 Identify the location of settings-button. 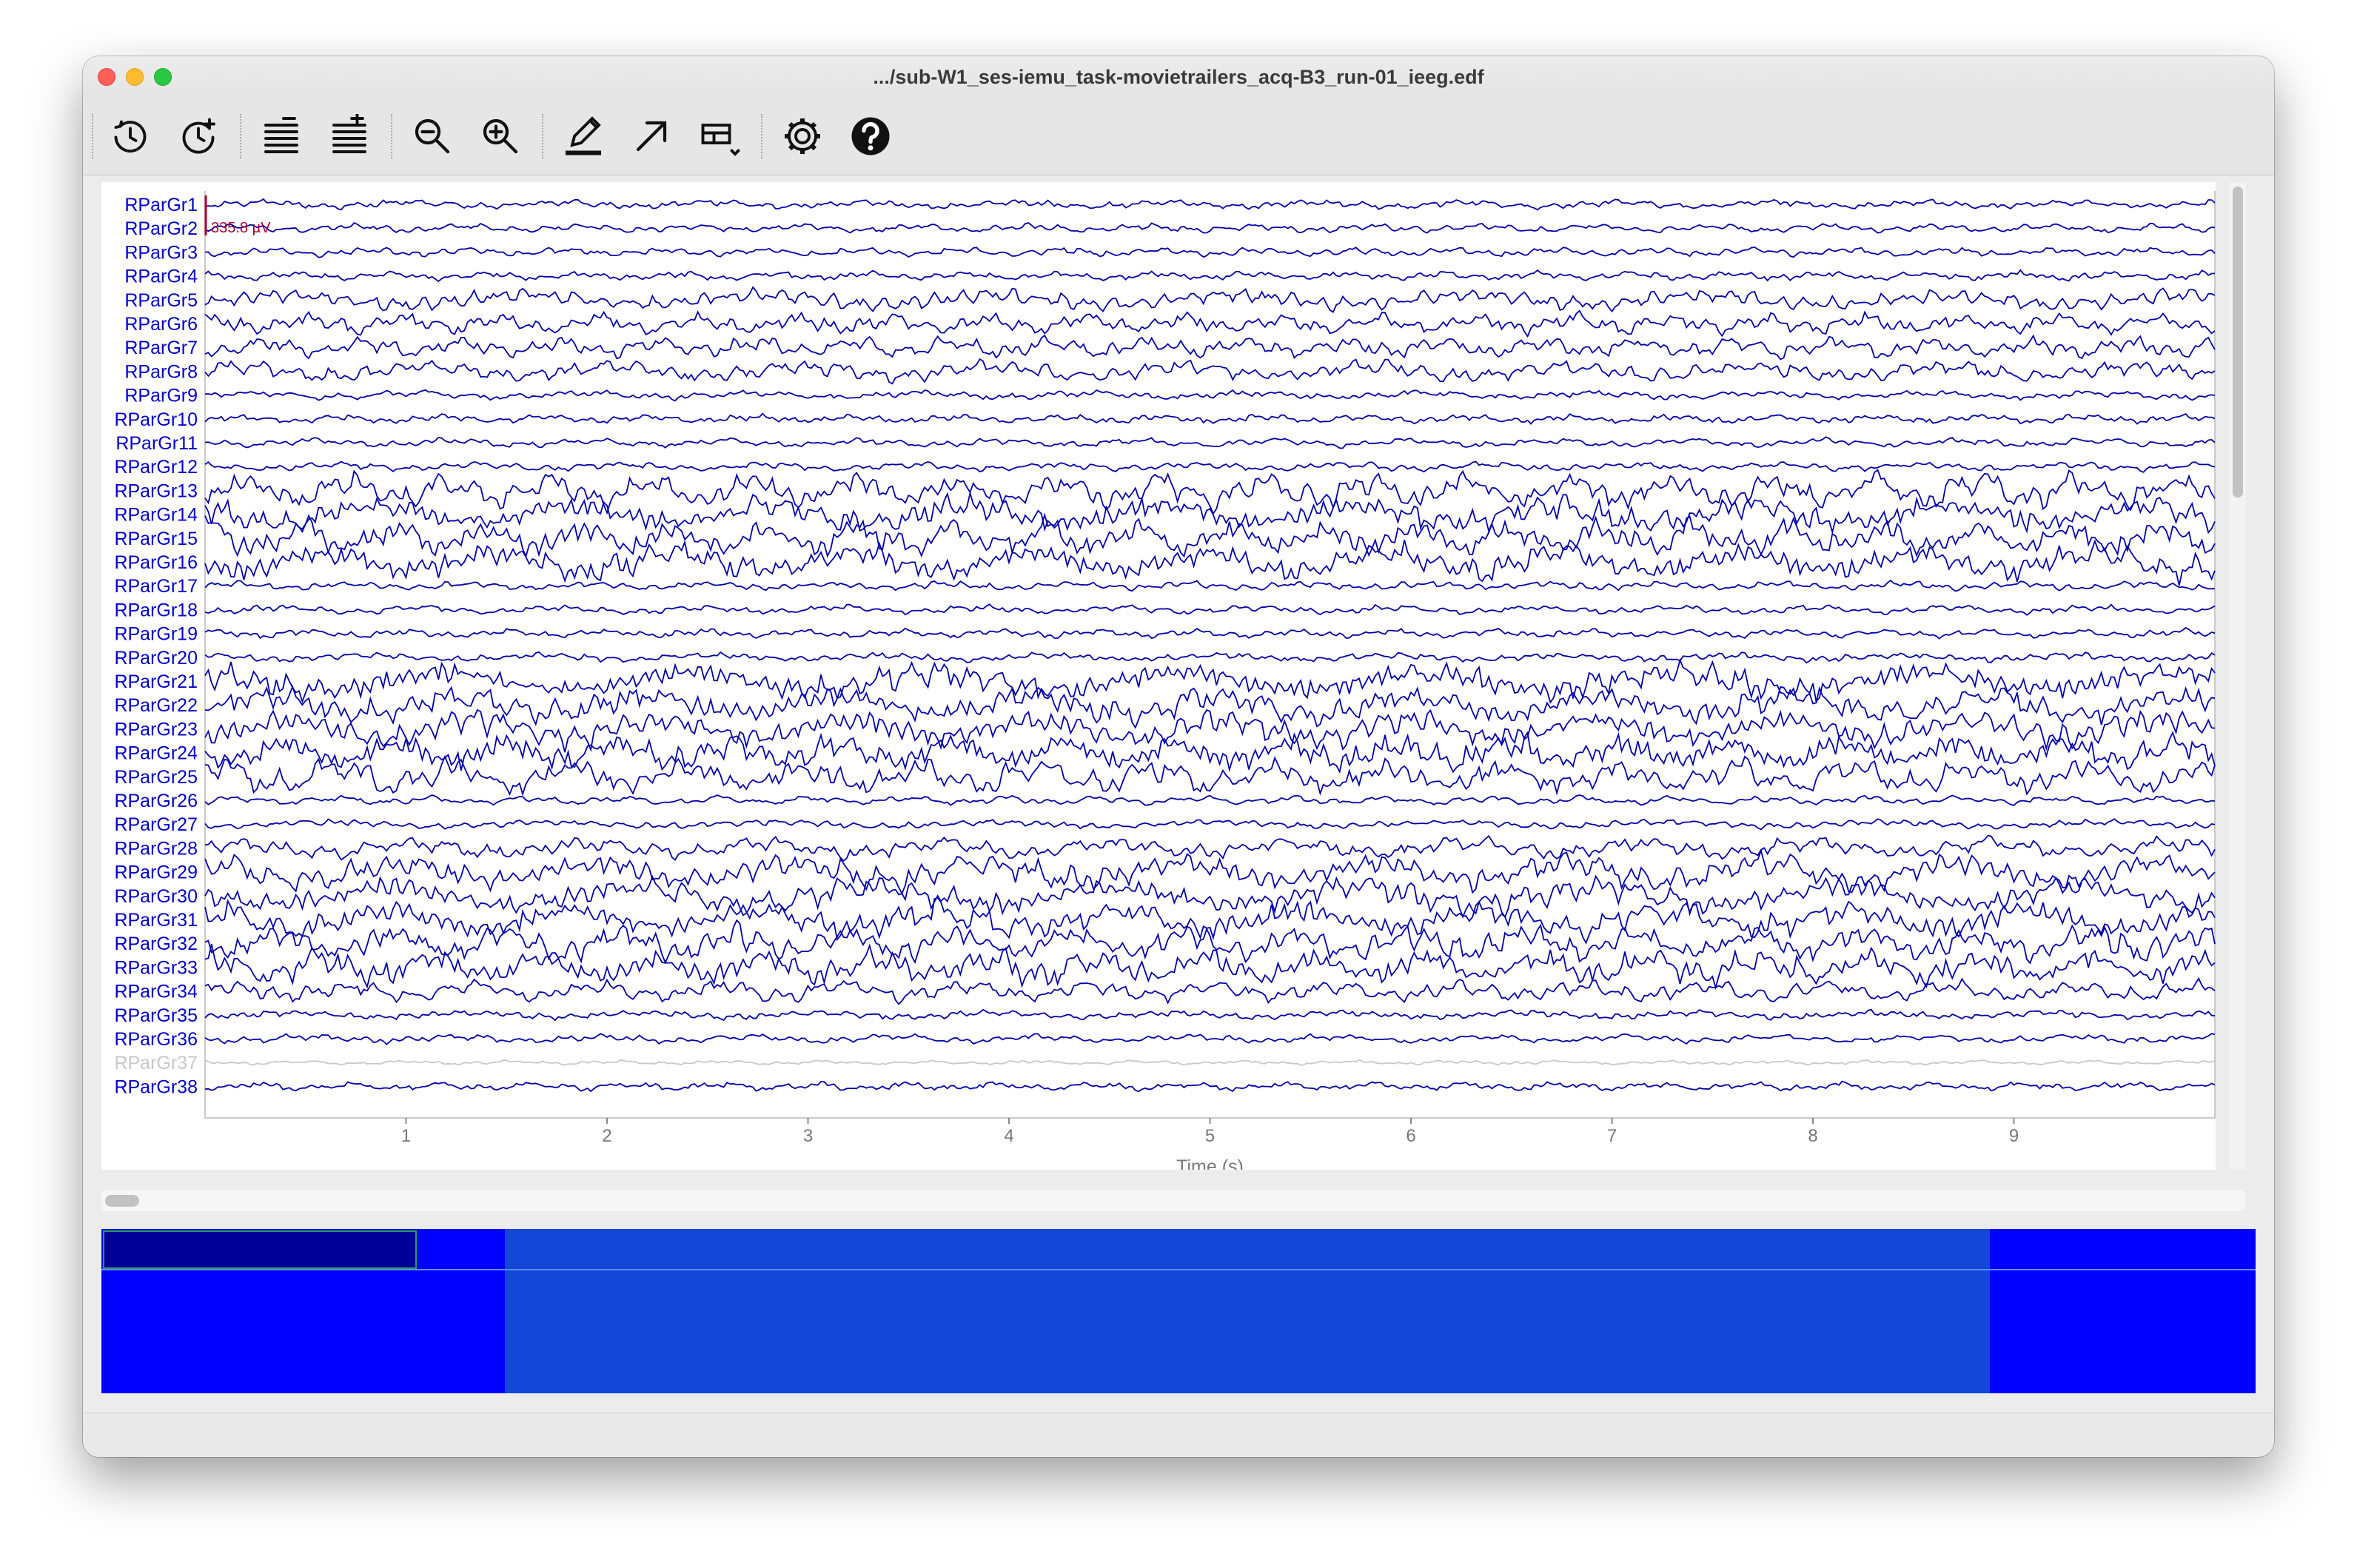
(802, 136).